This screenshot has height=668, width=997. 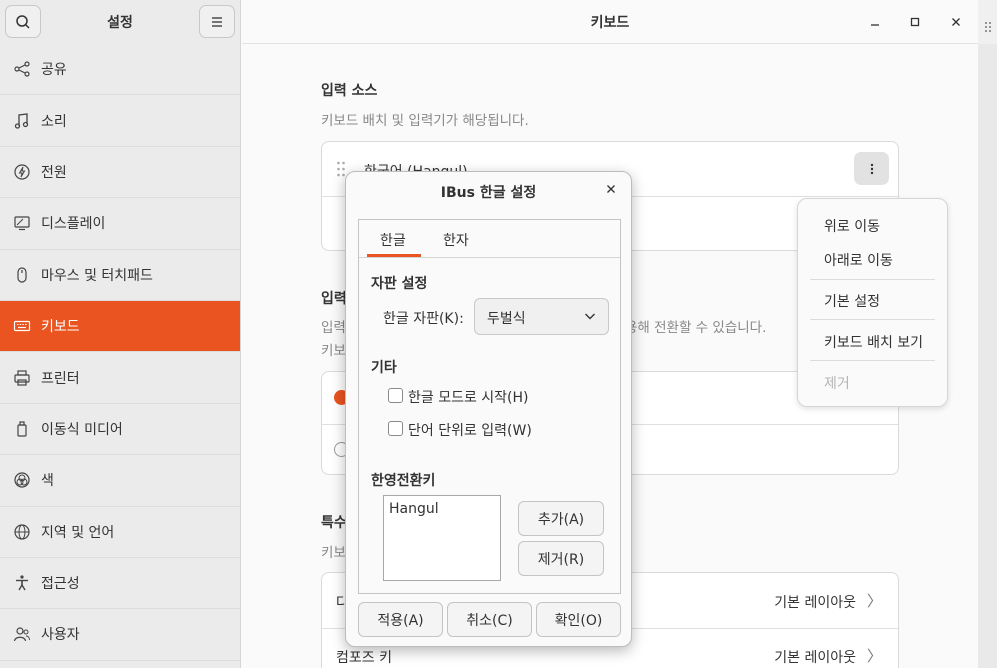 I want to click on sidebar-item-keyboard: 키보드, so click(x=120, y=326).